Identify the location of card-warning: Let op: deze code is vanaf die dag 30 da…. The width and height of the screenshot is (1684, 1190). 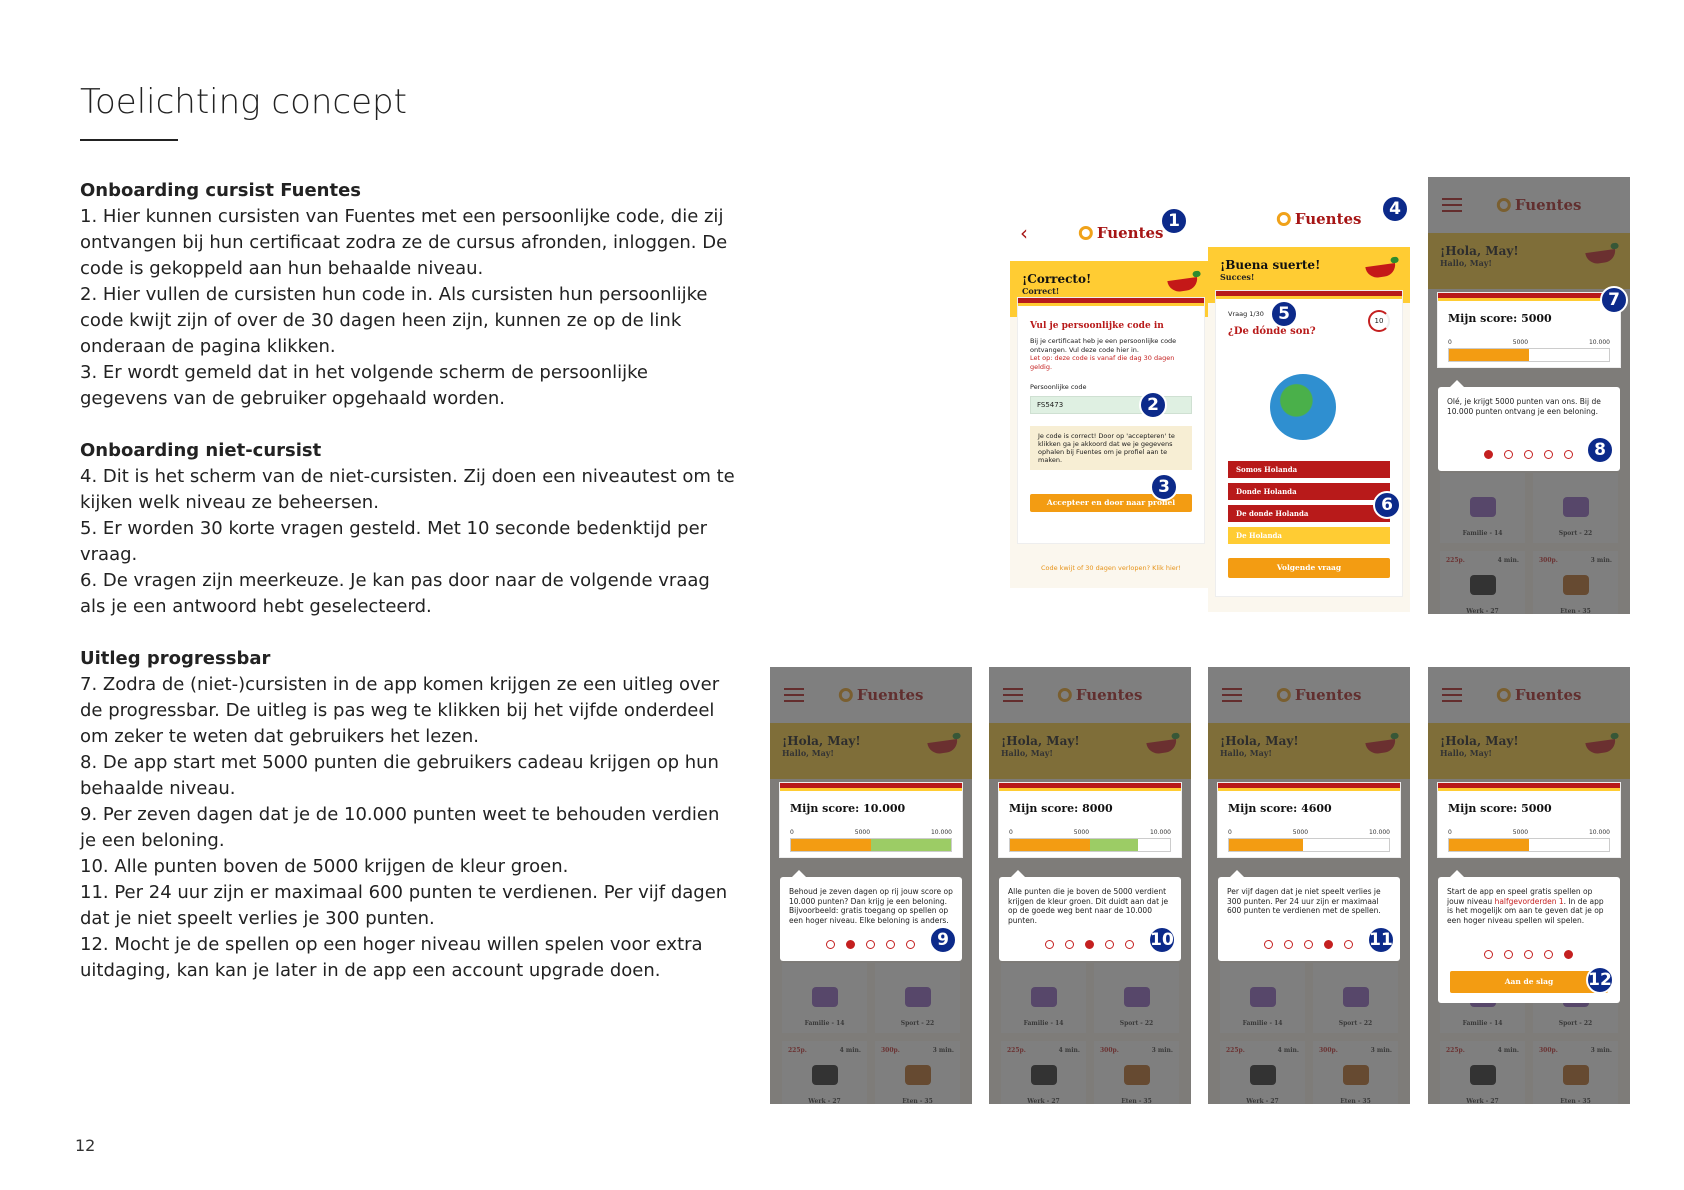
(1102, 362).